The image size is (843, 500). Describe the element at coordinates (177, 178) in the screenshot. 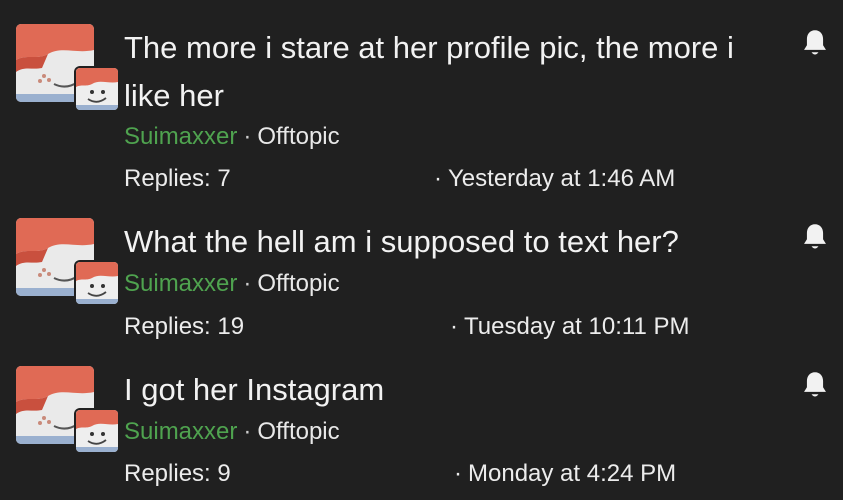

I see `replies-count: Replies: 7` at that location.